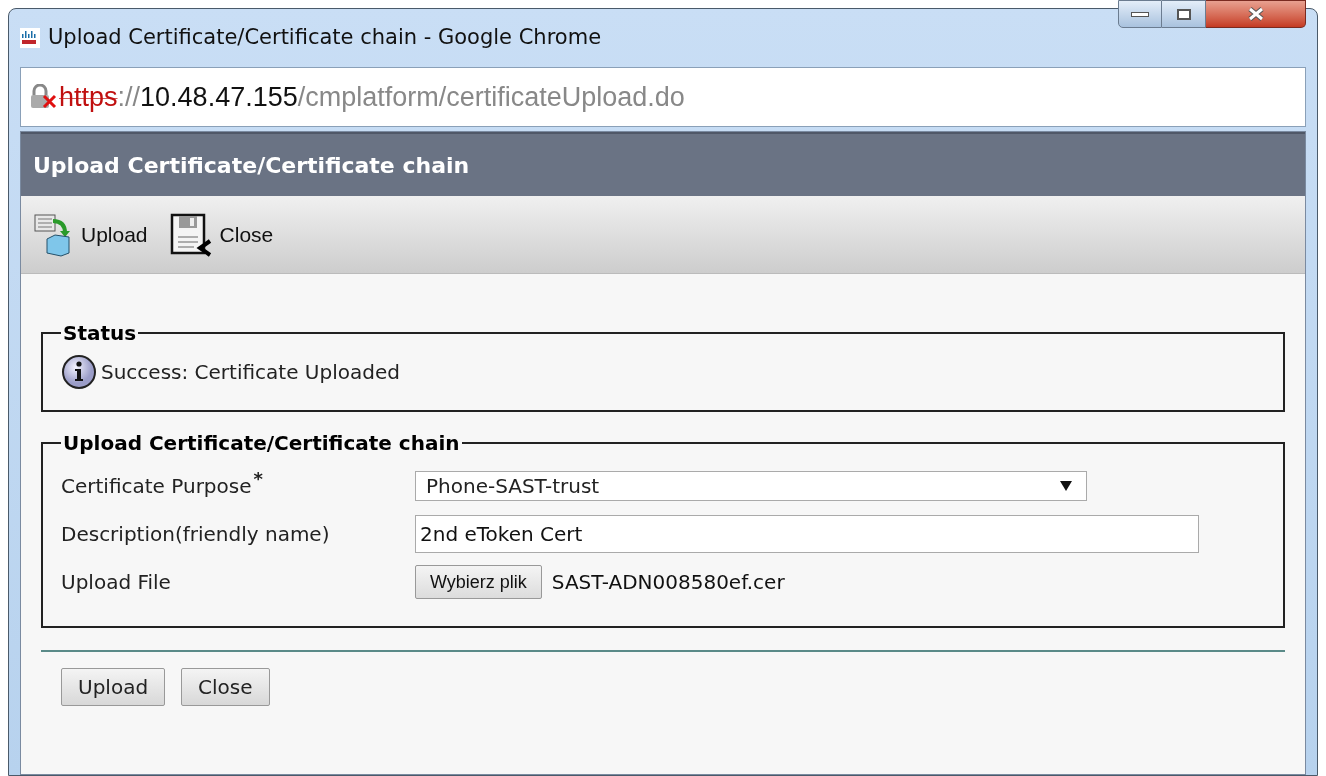 This screenshot has height=776, width=1326. Describe the element at coordinates (195, 534) in the screenshot. I see `field-label: Description(friendly name)` at that location.